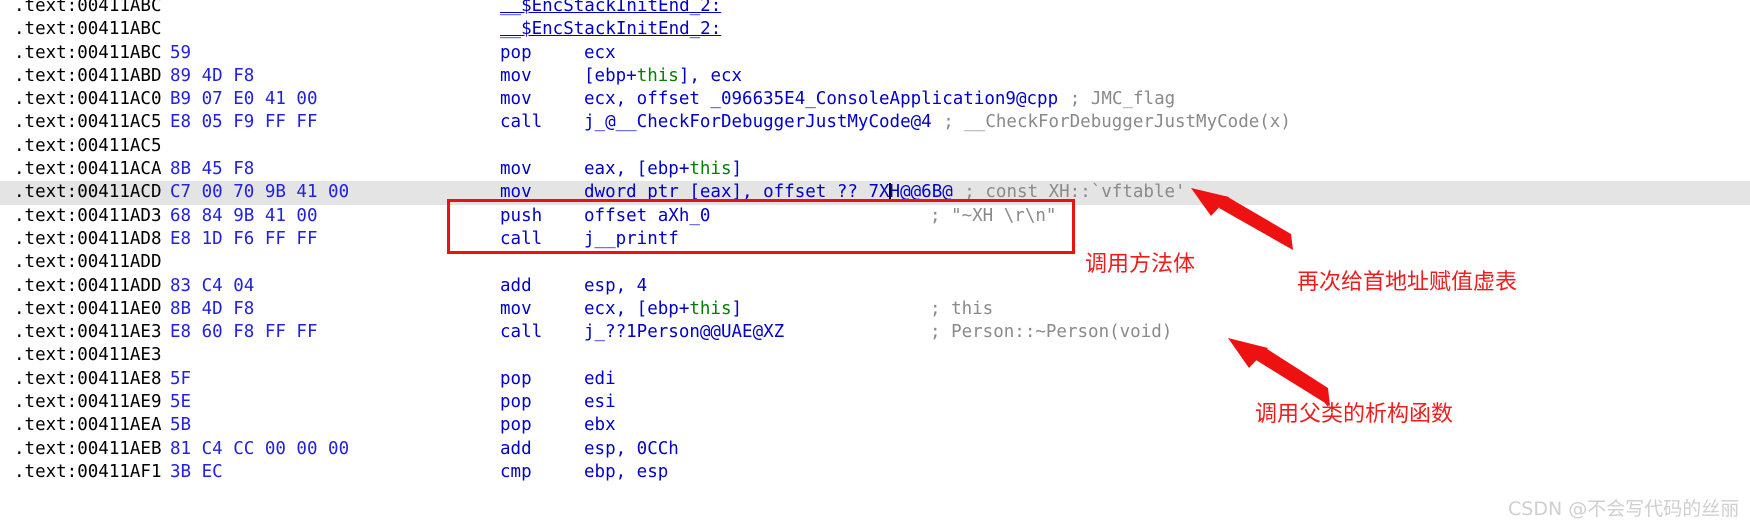 Image resolution: width=1750 pixels, height=531 pixels. Describe the element at coordinates (663, 169) in the screenshot. I see `row-operands: eax, [ebp+this]` at that location.